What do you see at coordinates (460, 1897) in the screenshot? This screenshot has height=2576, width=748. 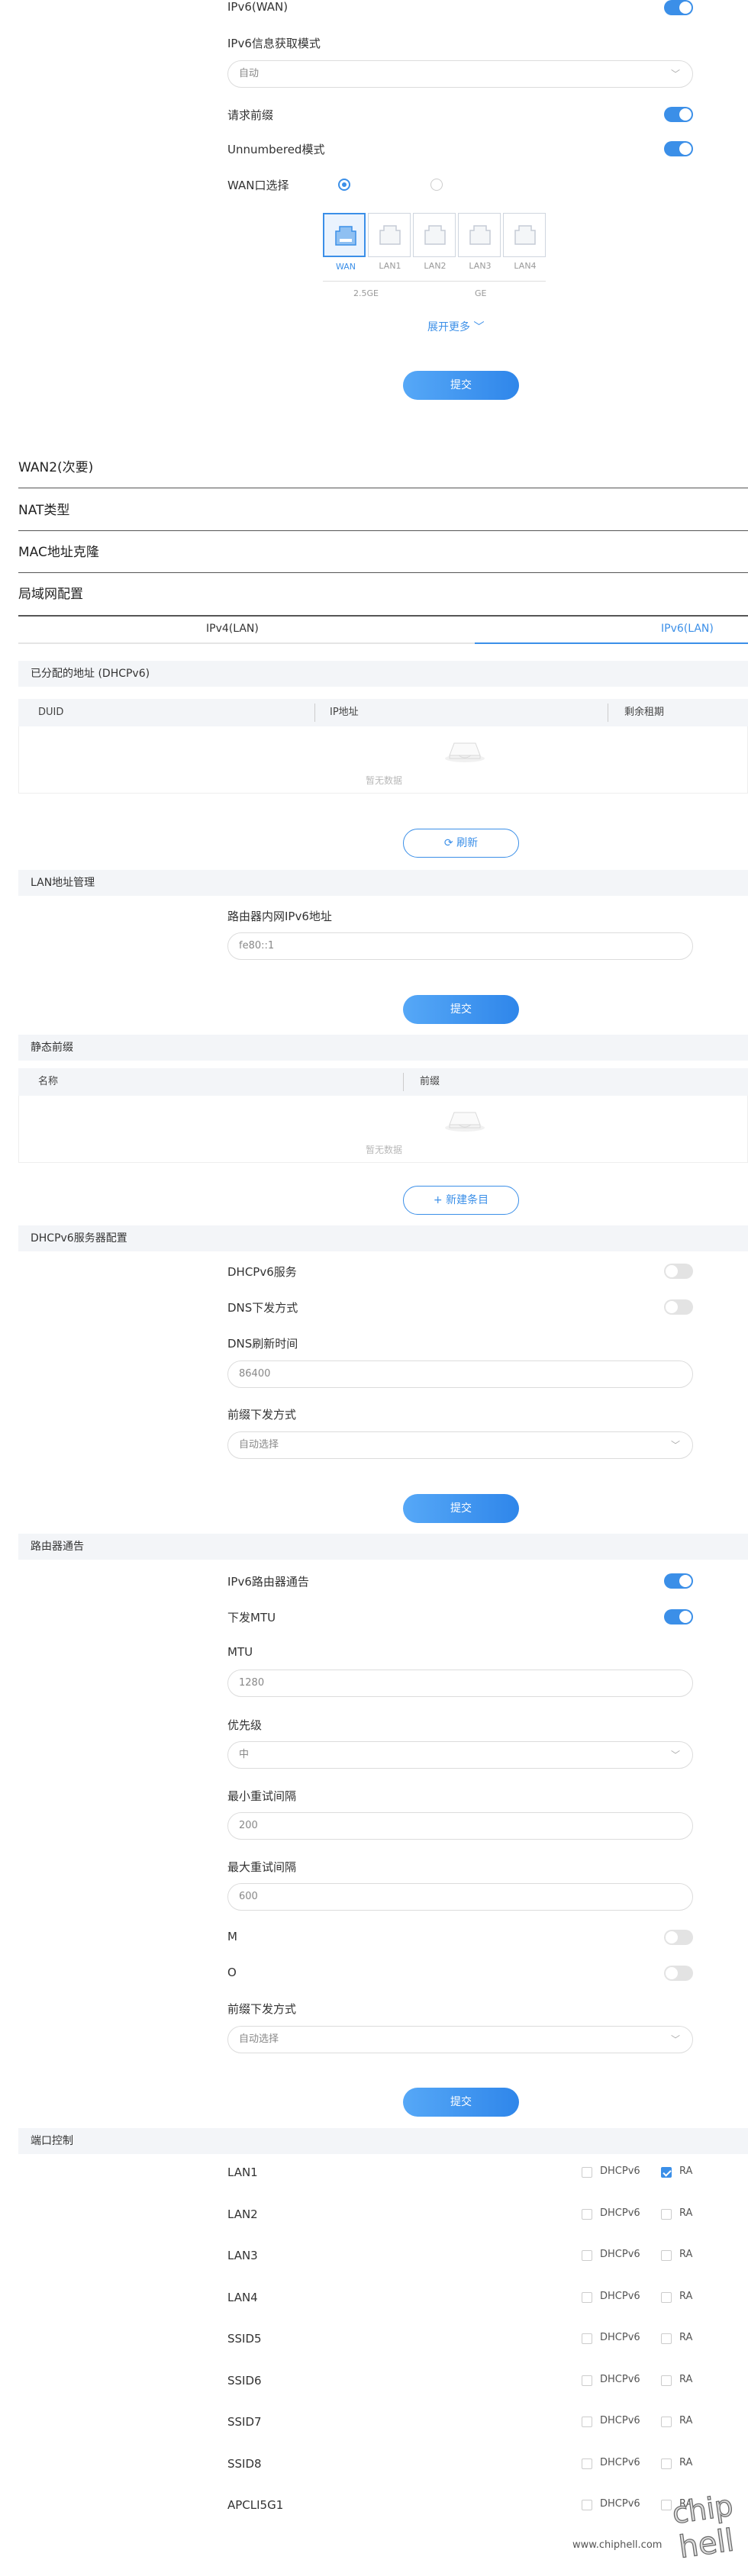 I see `max-interval-input: 600` at bounding box center [460, 1897].